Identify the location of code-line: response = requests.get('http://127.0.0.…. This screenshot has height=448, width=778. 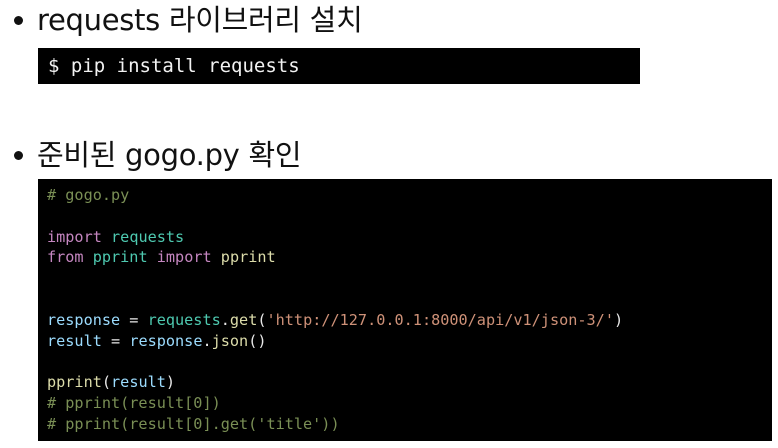
(409, 320).